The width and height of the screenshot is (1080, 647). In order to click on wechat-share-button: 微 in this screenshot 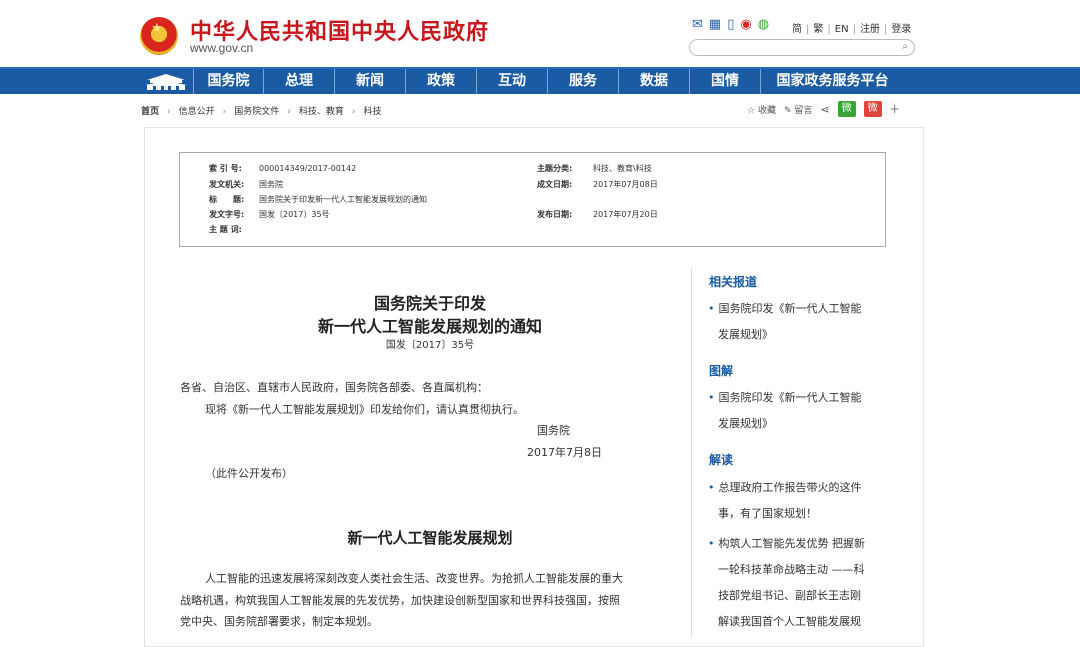, I will do `click(846, 109)`.